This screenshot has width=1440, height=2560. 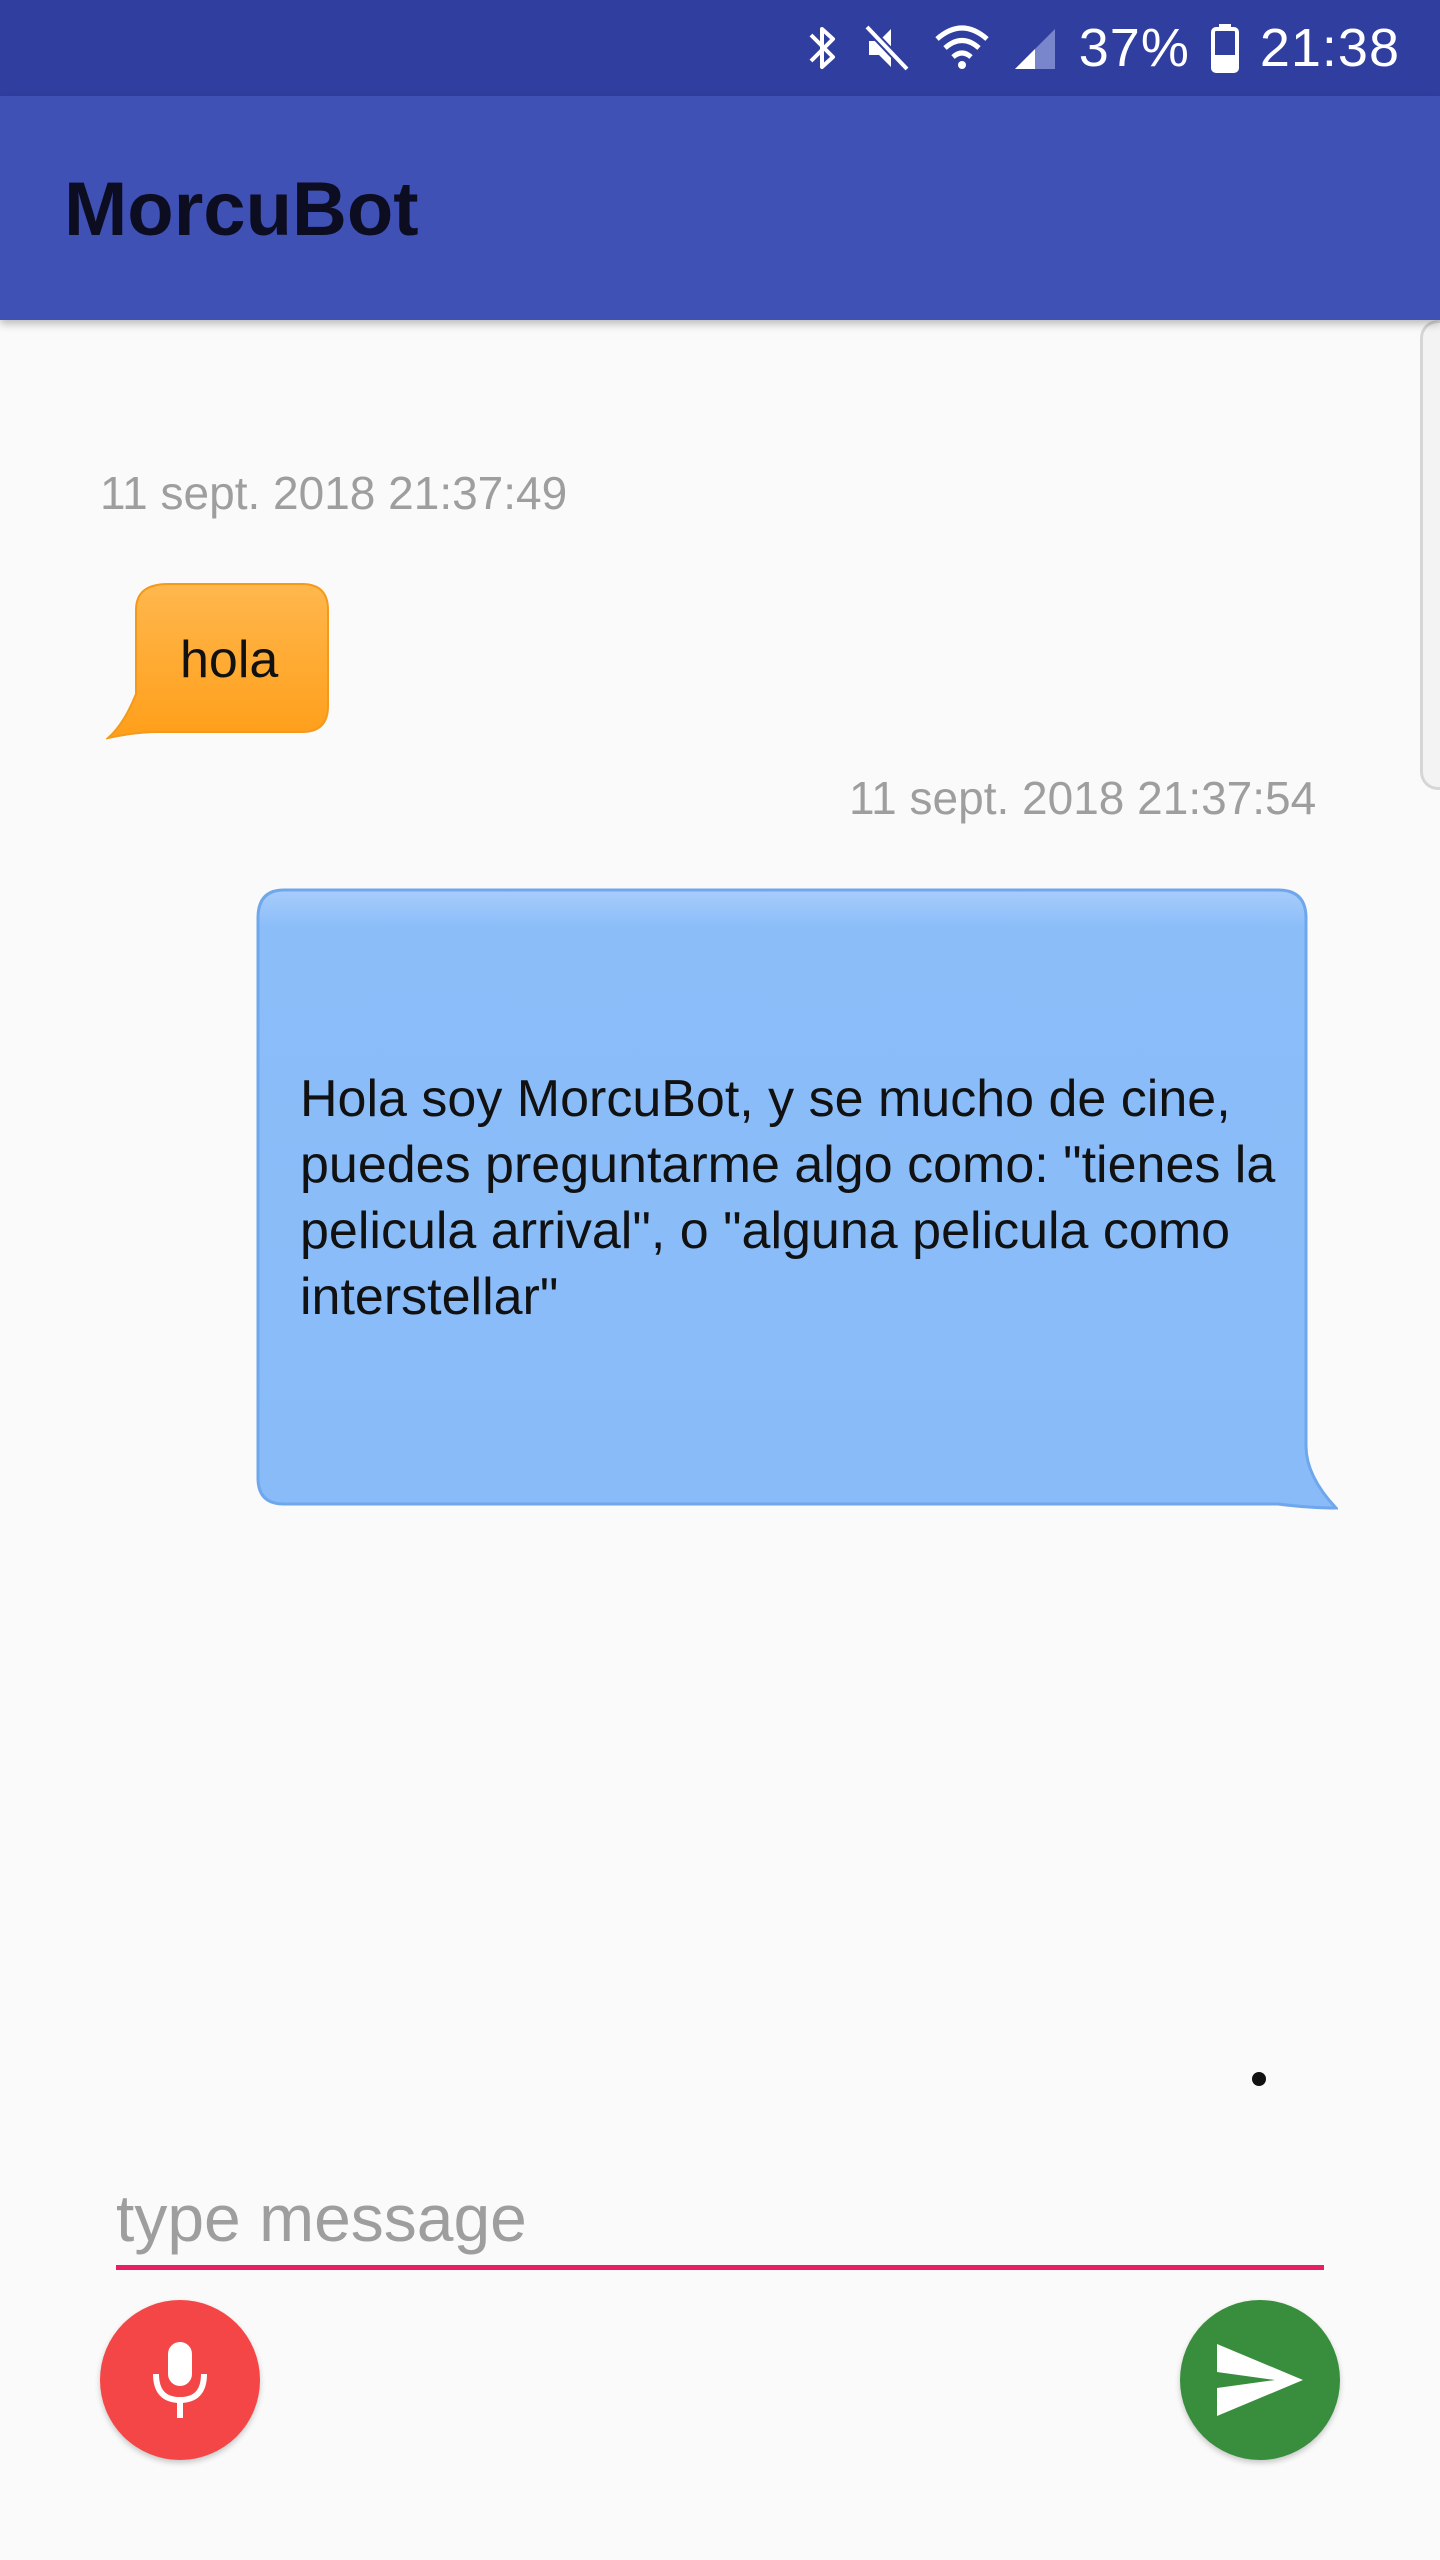 I want to click on app-title: MorcuBot, so click(x=241, y=209).